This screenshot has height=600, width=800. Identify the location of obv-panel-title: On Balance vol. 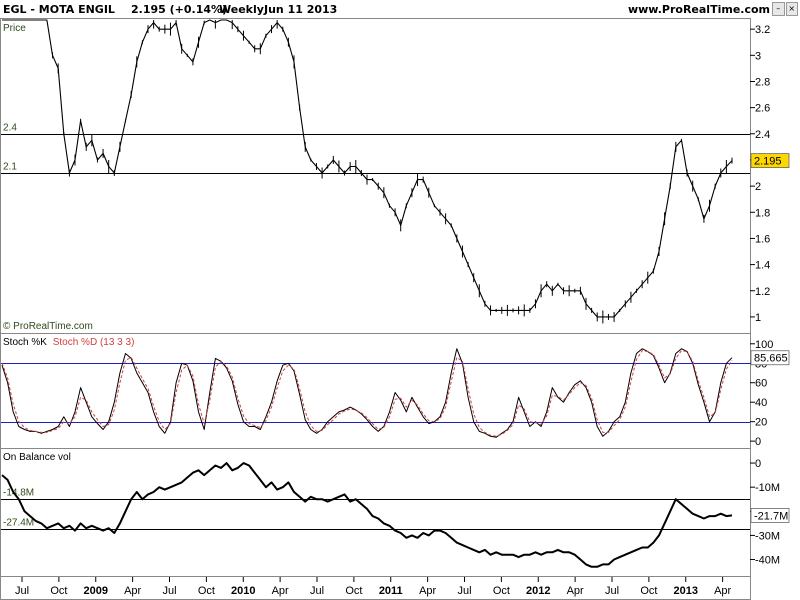
(37, 457).